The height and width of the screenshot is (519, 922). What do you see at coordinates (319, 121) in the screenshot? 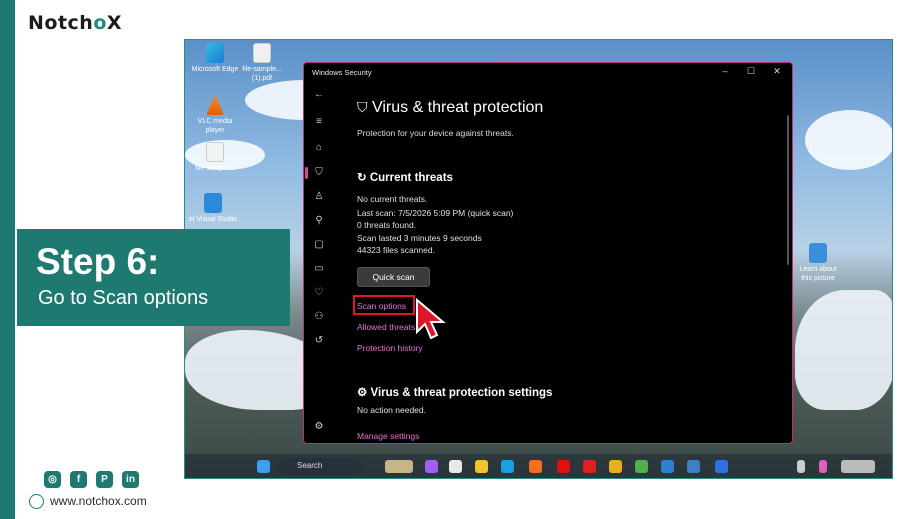
I see `menu-icon: ≡` at bounding box center [319, 121].